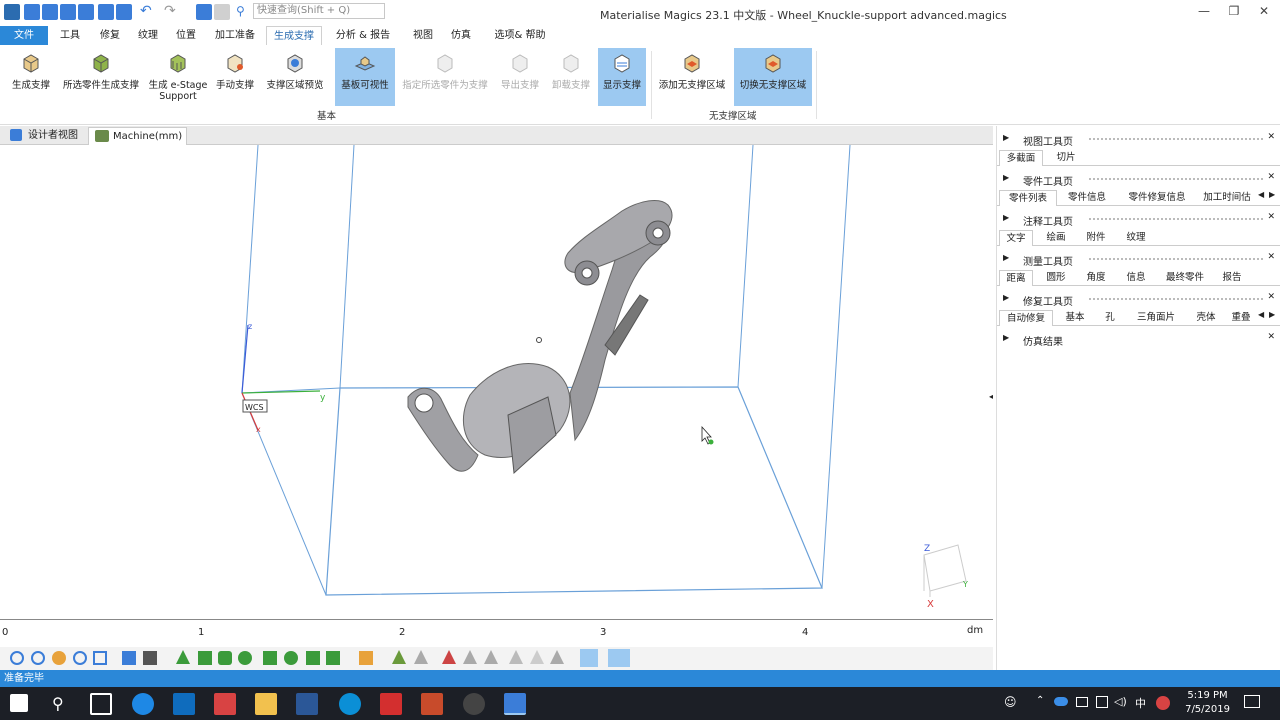 The height and width of the screenshot is (720, 1280). Describe the element at coordinates (1139, 180) in the screenshot. I see `part-toolpage-header: ▶ 零件工具页 ✕` at that location.